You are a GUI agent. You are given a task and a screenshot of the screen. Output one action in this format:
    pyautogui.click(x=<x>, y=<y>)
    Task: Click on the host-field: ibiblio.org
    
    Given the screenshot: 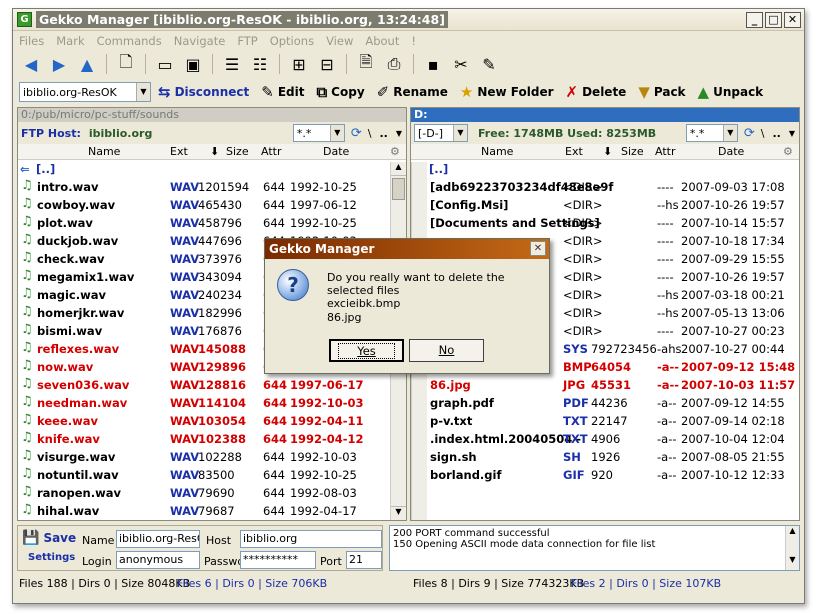 What is the action you would take?
    pyautogui.click(x=311, y=539)
    